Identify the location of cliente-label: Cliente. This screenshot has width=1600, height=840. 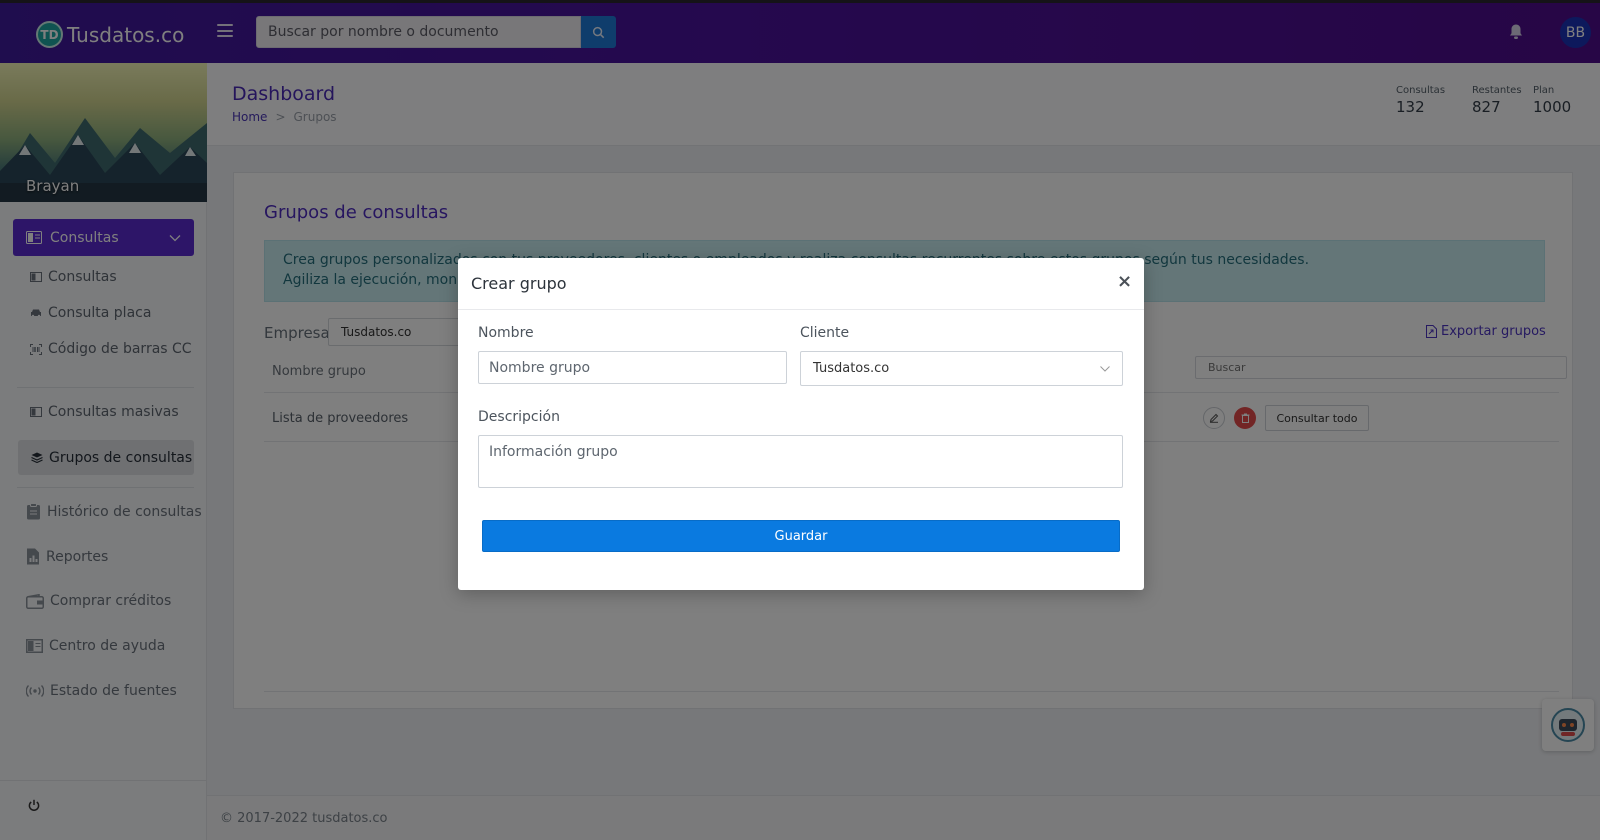
(825, 333).